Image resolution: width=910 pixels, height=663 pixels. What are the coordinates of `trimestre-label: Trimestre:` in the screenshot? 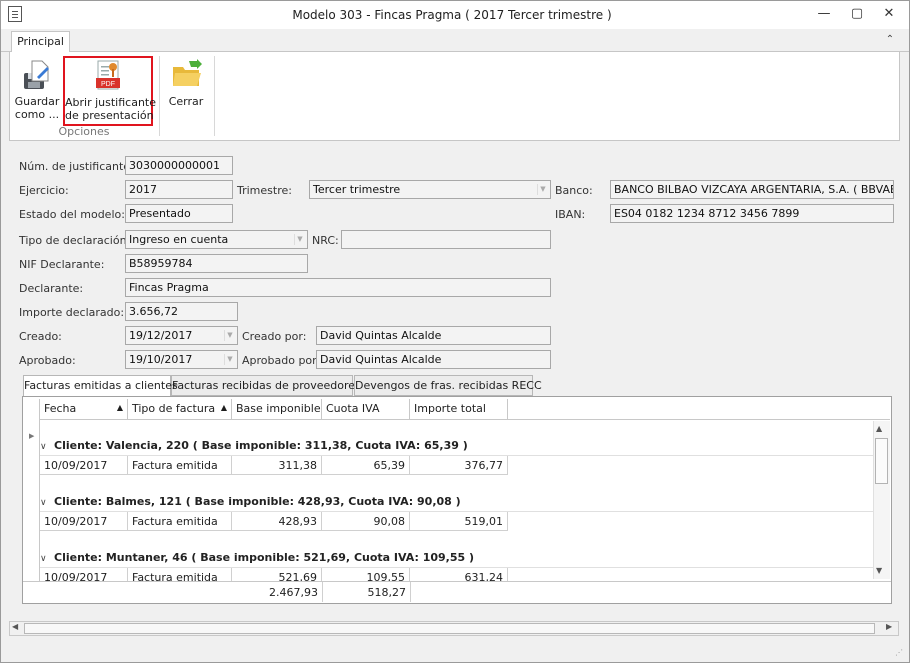 It's located at (264, 190).